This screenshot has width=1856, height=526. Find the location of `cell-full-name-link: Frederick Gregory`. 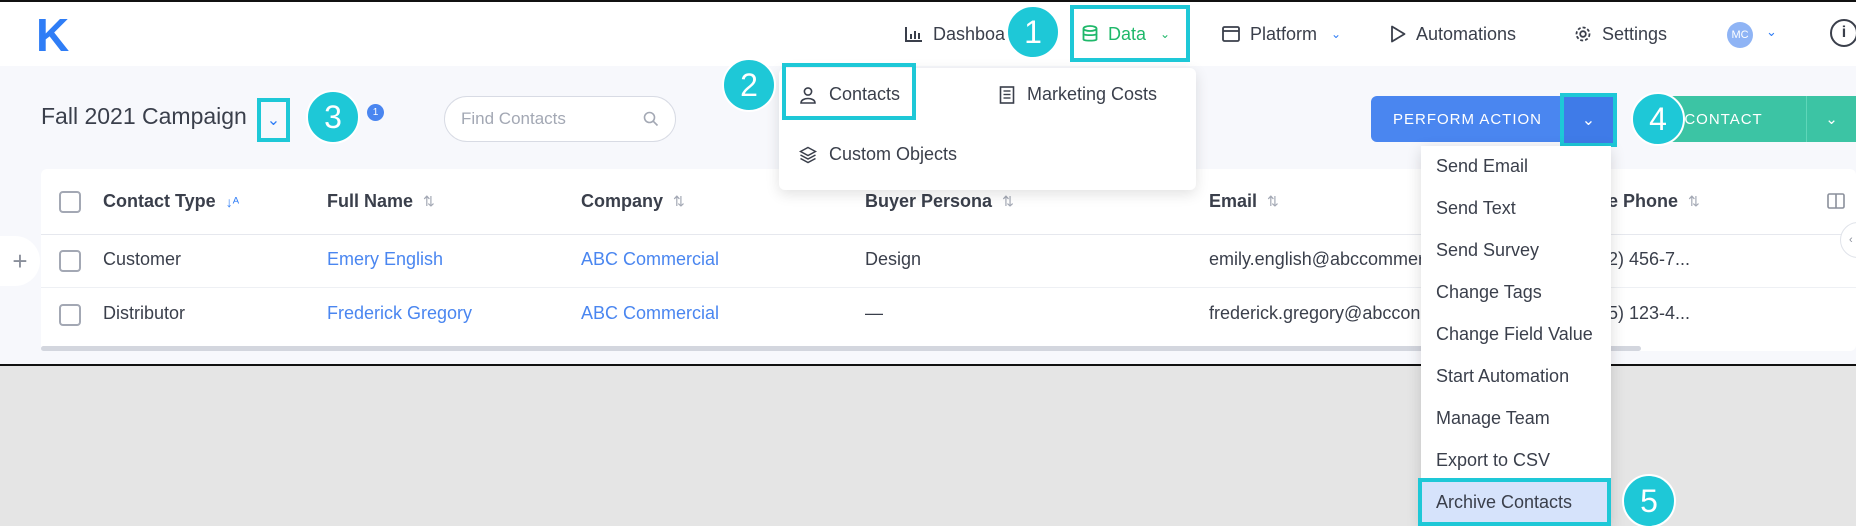

cell-full-name-link: Frederick Gregory is located at coordinates (399, 313).